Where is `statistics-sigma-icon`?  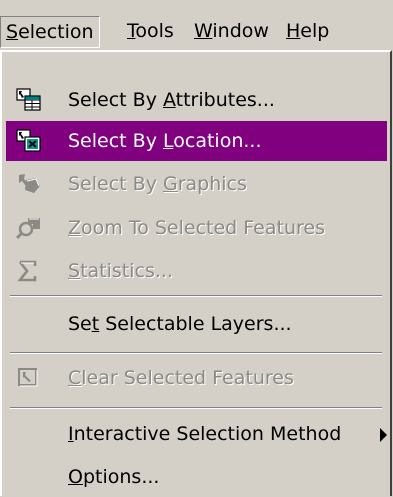
statistics-sigma-icon is located at coordinates (29, 271).